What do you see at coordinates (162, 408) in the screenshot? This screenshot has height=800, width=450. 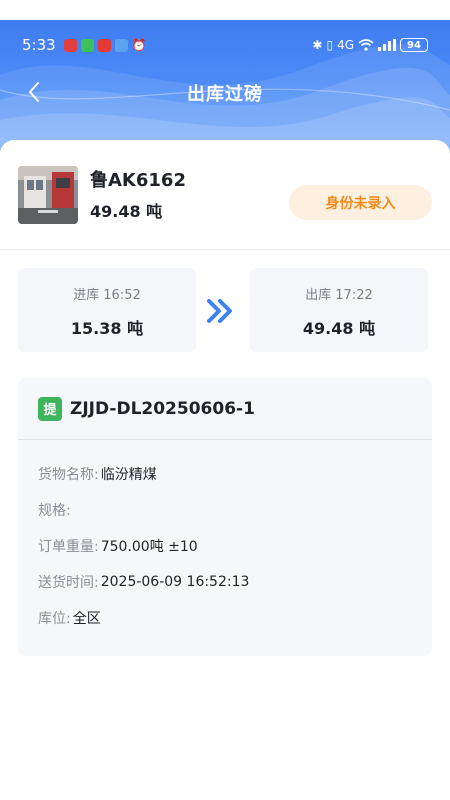 I see `order-number: ZJJD-DL20250606-1` at bounding box center [162, 408].